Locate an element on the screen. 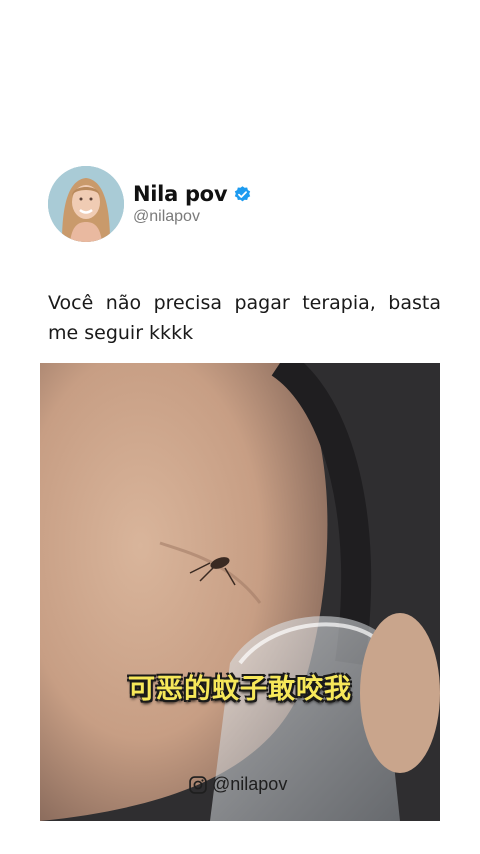  profile-names: Nila pov @nilapov is located at coordinates (192, 204).